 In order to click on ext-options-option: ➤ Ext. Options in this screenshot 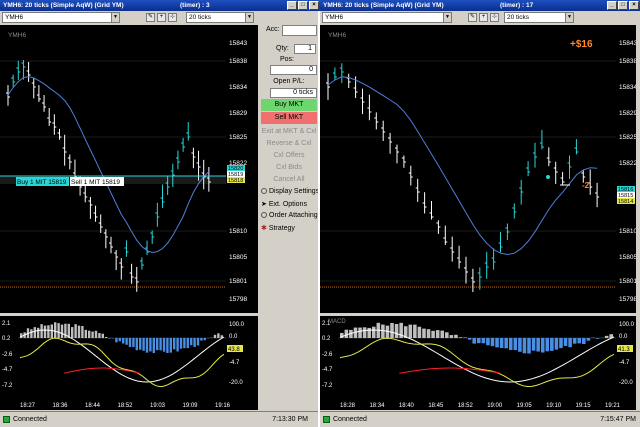, I will do `click(284, 204)`.